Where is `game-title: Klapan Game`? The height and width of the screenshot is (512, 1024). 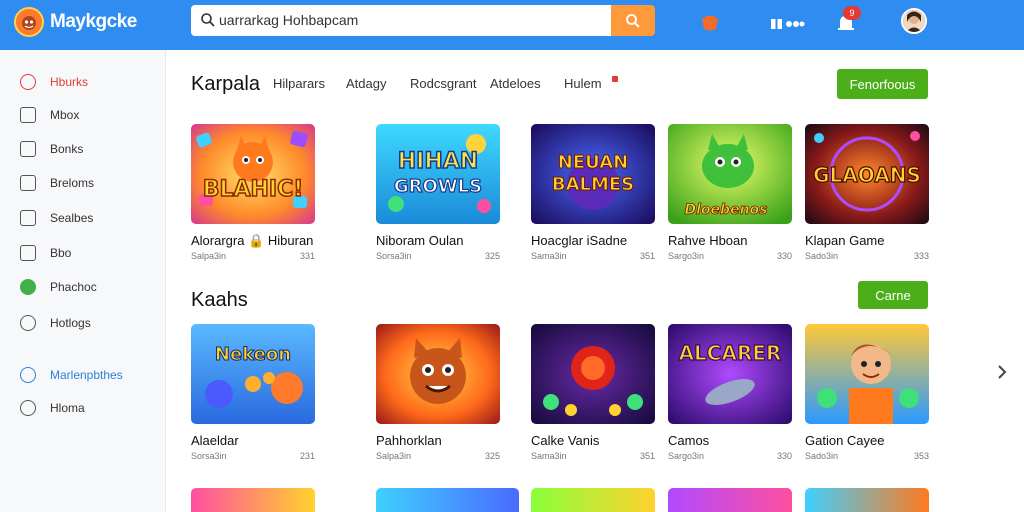 game-title: Klapan Game is located at coordinates (845, 240).